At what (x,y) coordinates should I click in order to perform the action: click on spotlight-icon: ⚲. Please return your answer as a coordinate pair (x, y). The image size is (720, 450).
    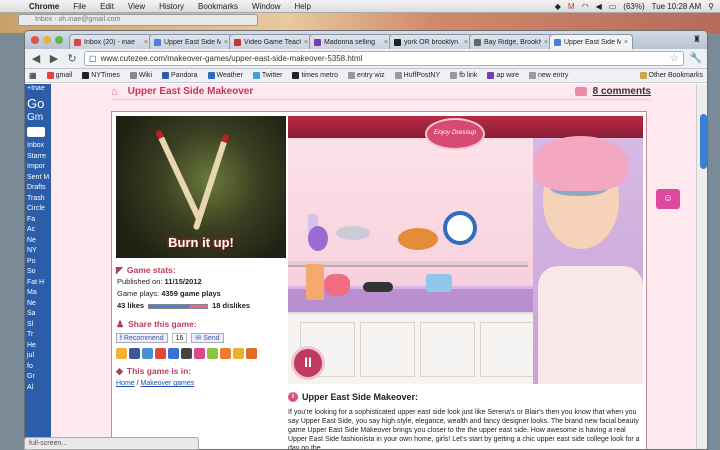
    Looking at the image, I should click on (711, 6).